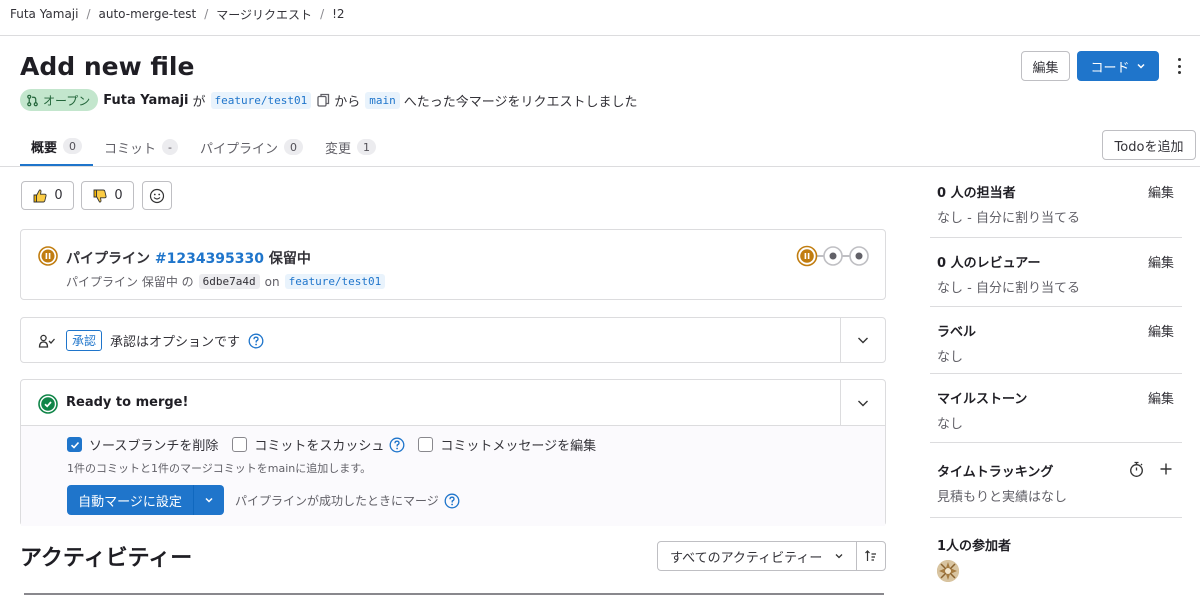 The height and width of the screenshot is (595, 1200). What do you see at coordinates (209, 259) in the screenshot?
I see `pipeline-id-link: #1234395330` at bounding box center [209, 259].